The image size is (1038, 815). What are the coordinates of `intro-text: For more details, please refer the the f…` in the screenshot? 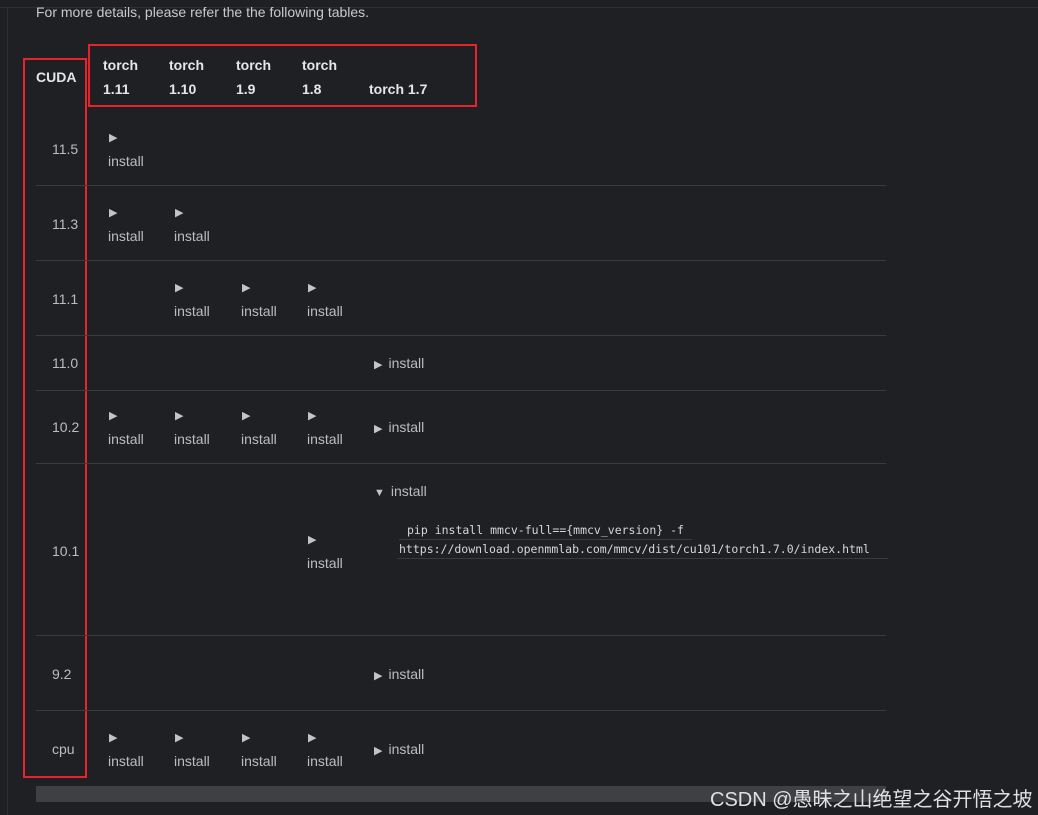 It's located at (203, 12).